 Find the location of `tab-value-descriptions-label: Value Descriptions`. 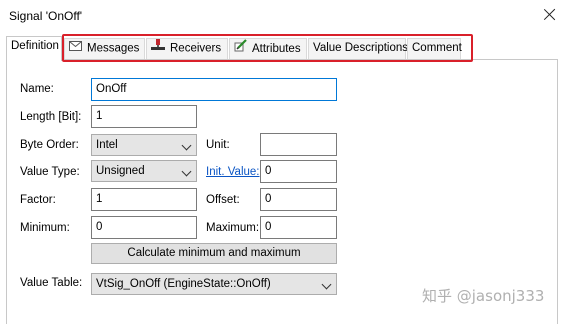

tab-value-descriptions-label: Value Descriptions is located at coordinates (361, 48).